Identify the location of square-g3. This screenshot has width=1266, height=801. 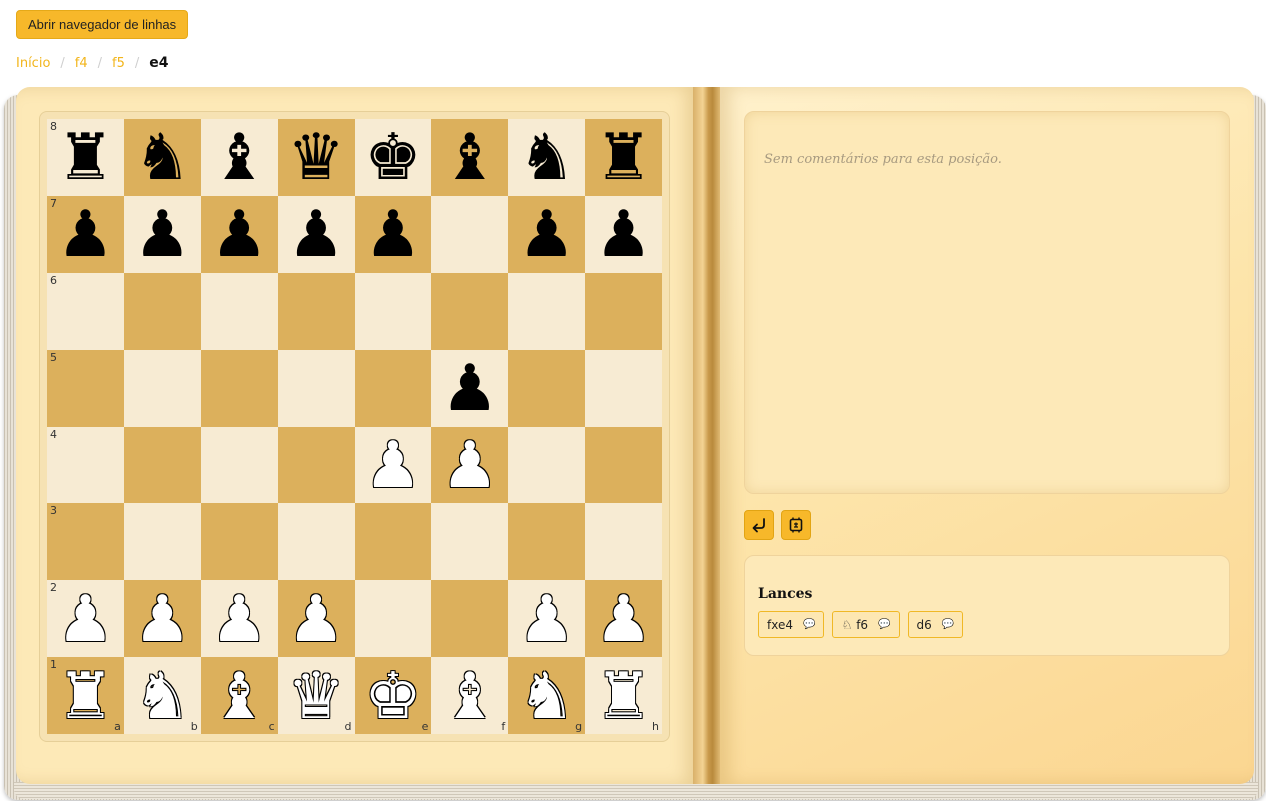
(547, 542).